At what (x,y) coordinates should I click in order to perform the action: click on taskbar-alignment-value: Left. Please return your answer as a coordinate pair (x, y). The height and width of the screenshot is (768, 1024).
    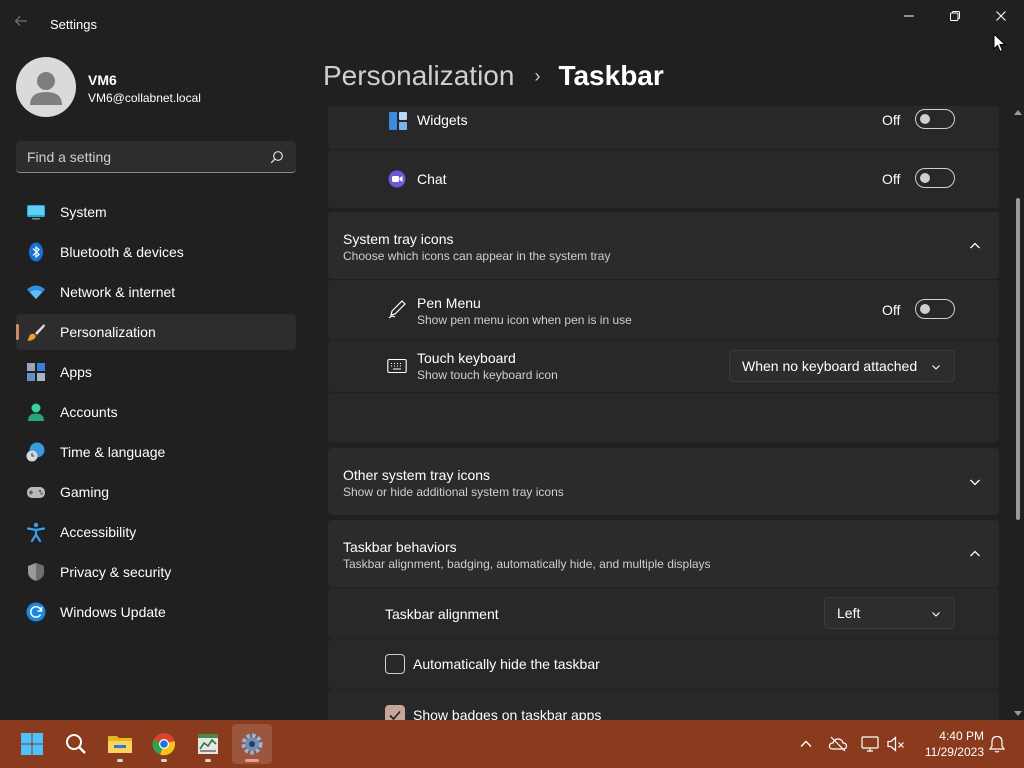
    Looking at the image, I should click on (849, 613).